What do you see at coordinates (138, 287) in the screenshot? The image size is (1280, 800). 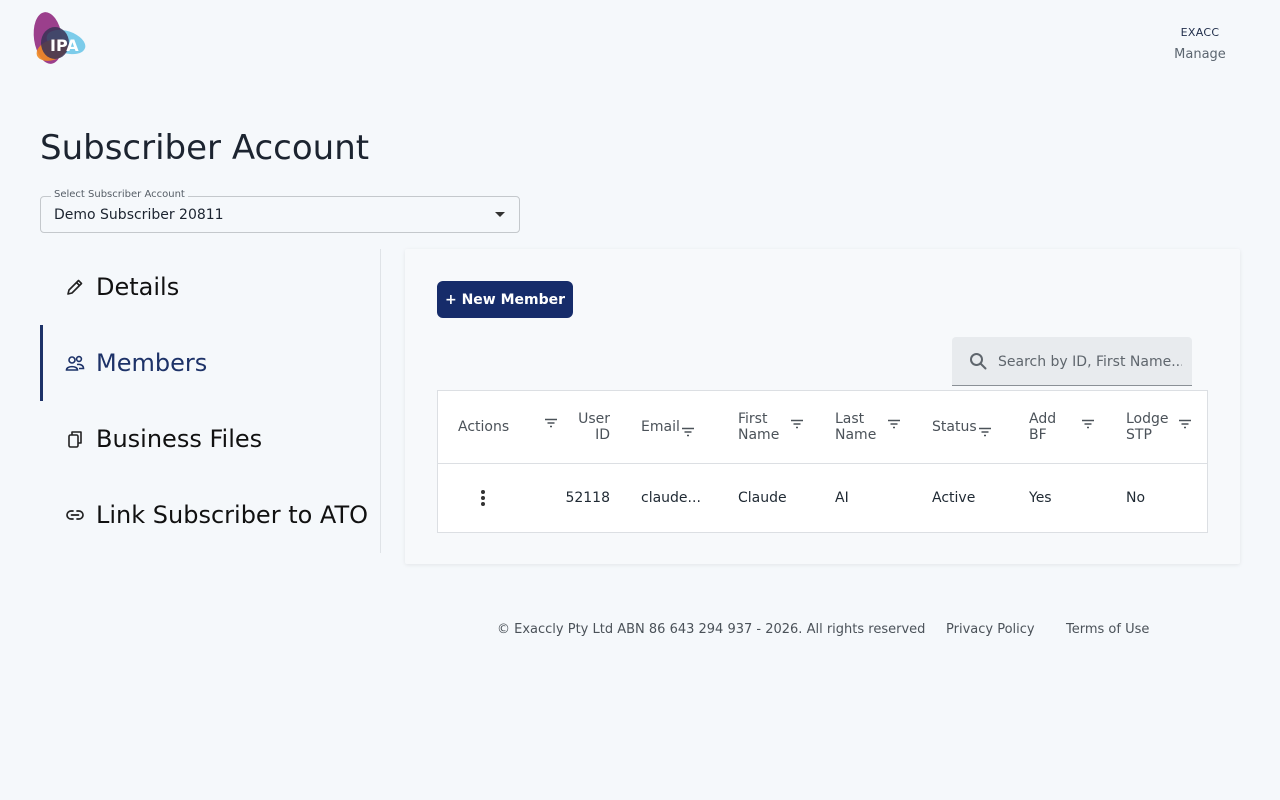 I see `sidebar-item-label: Details` at bounding box center [138, 287].